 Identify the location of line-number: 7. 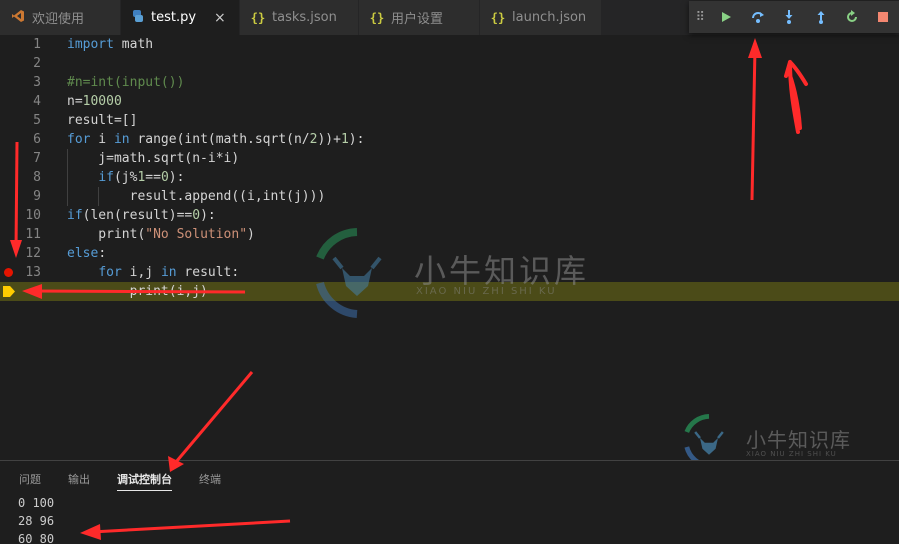
(37, 158).